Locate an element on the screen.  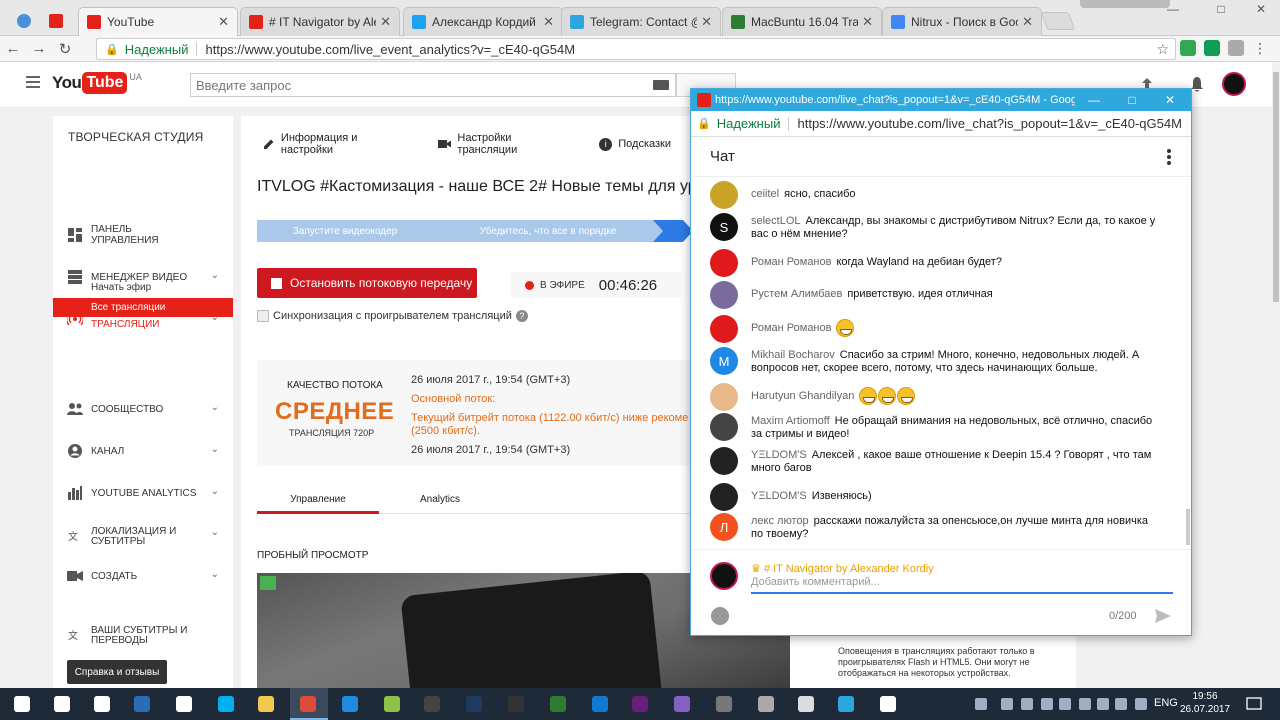
settings-gear-icon is located at coordinates (888, 704).